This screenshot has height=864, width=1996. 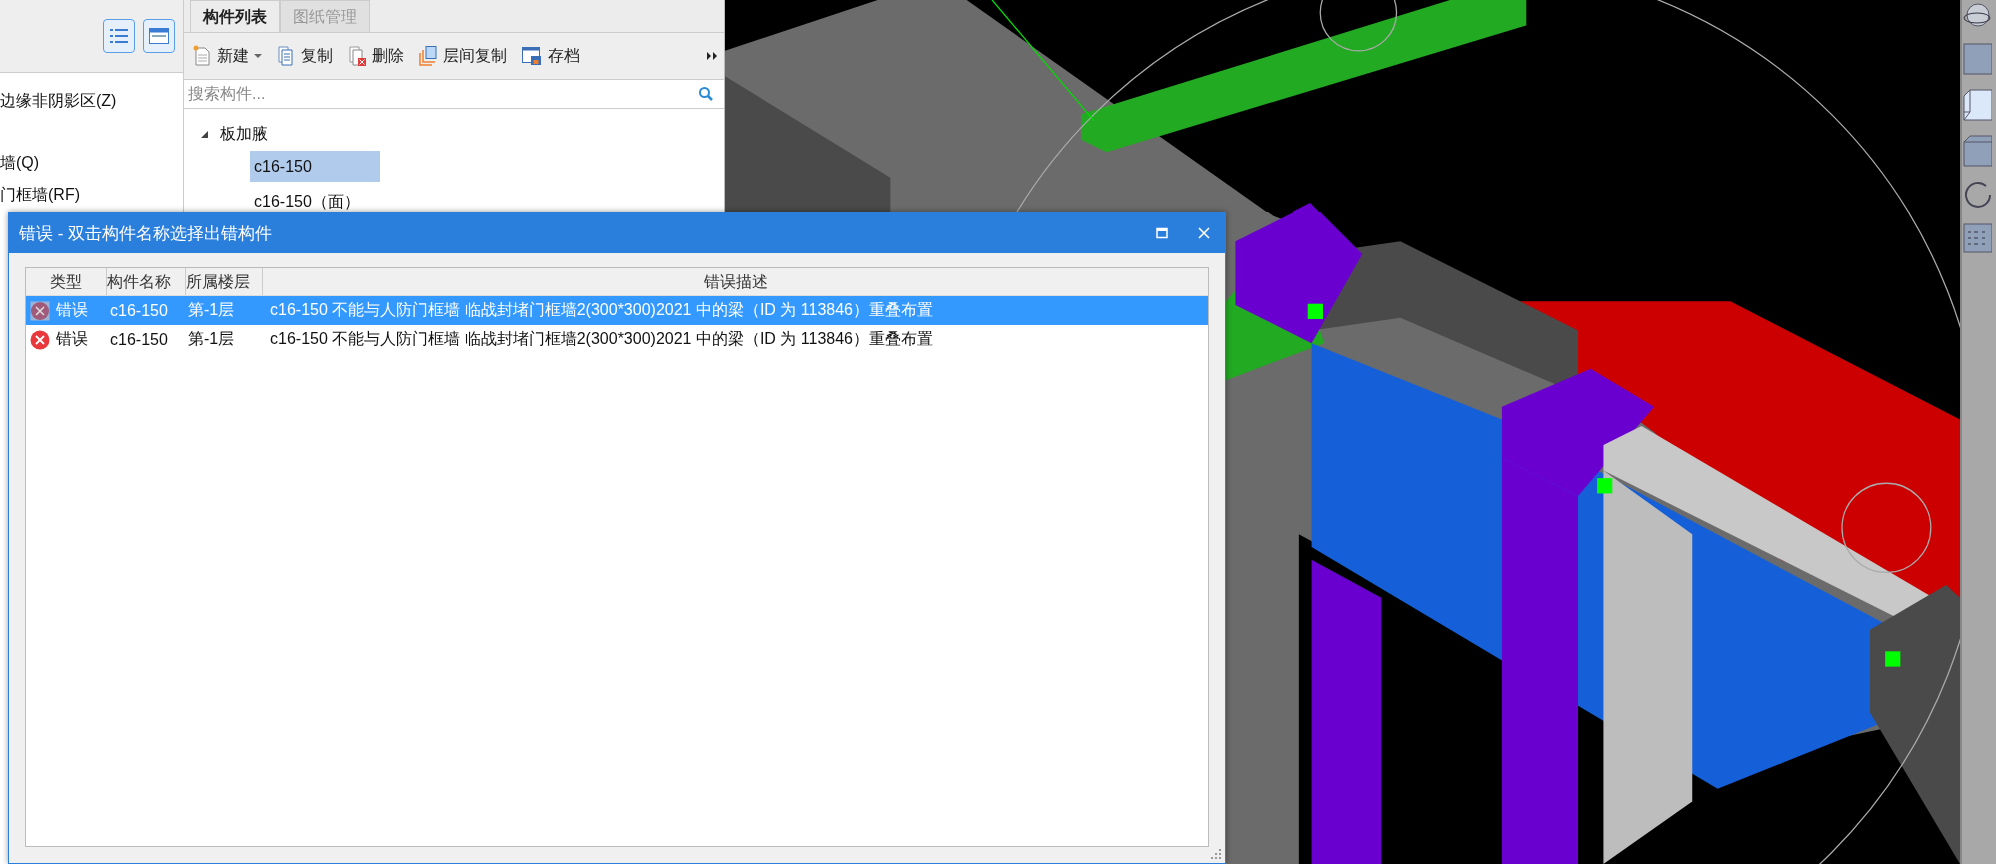 I want to click on table-row: 错误 c16-150 第-1层 c16-150 不能与人防门框墙 临战封堵门框墙2(300*300)2021 中的梁（ID 为 113846）重叠布置, so click(x=617, y=339).